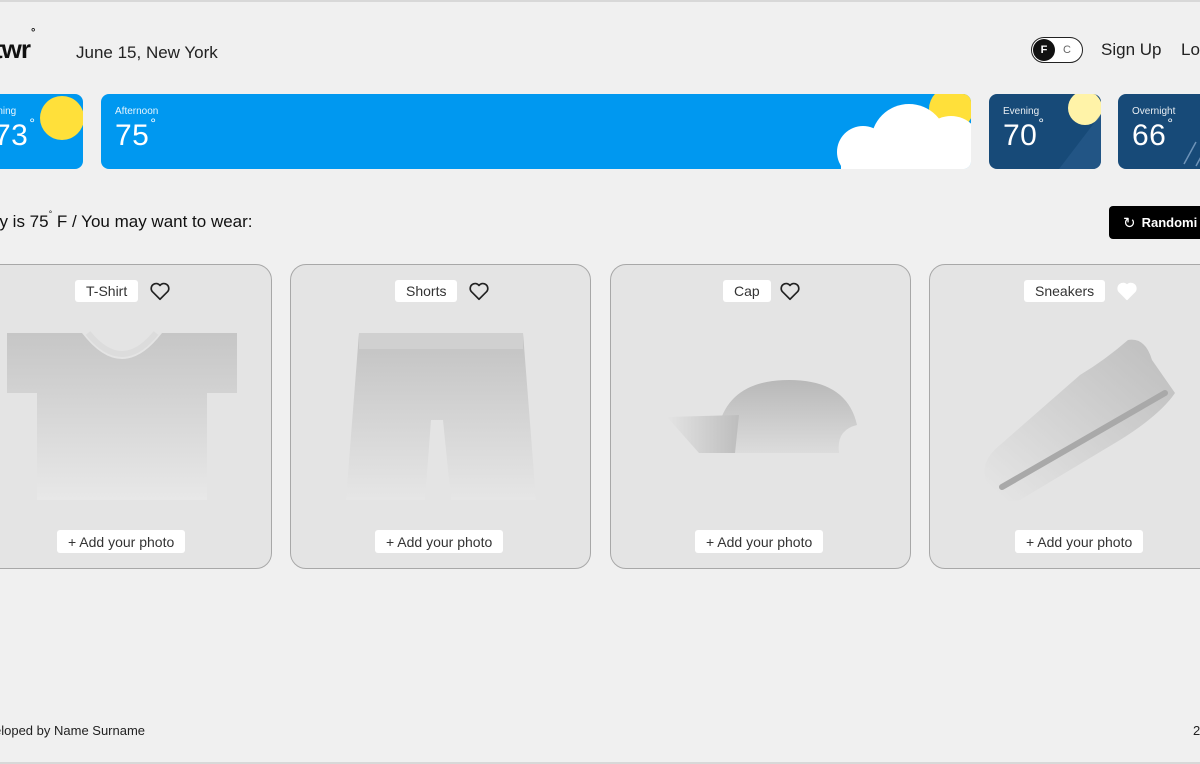 The image size is (1200, 764). Describe the element at coordinates (1044, 50) in the screenshot. I see `unit-fahrenheit: F` at that location.